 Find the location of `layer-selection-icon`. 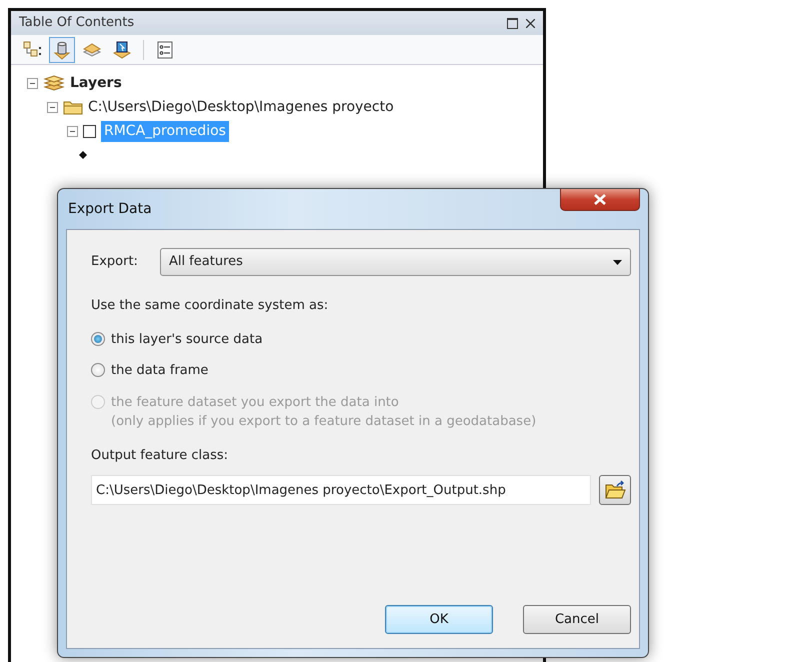

layer-selection-icon is located at coordinates (122, 50).